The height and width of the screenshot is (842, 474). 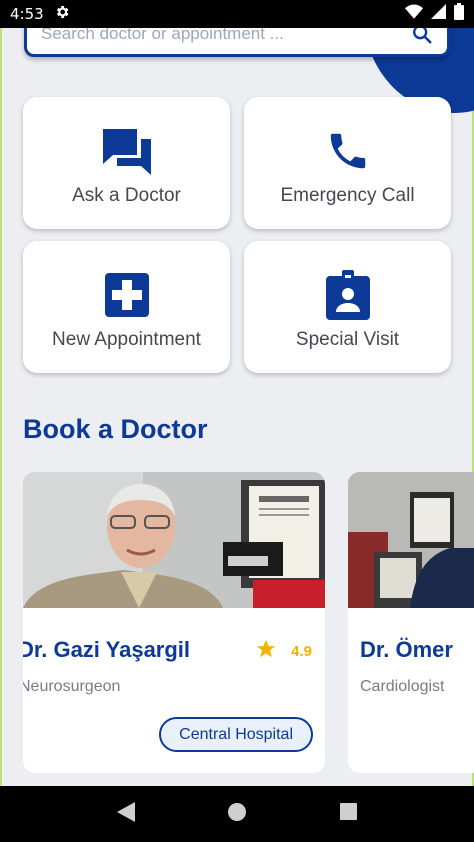 I want to click on signal-icon, so click(x=438, y=14).